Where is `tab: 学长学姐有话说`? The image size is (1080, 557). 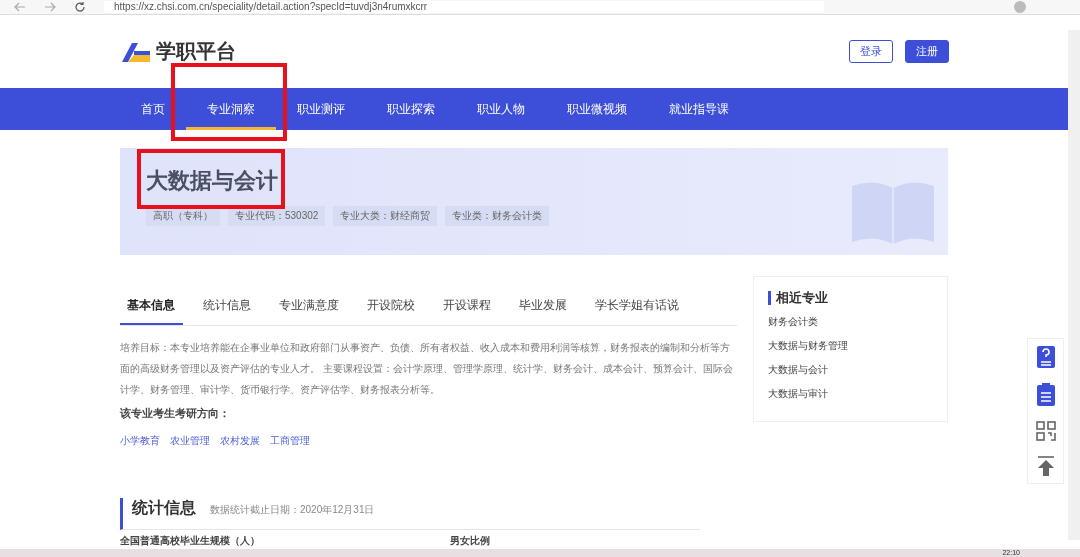 tab: 学长学姐有话说 is located at coordinates (637, 308).